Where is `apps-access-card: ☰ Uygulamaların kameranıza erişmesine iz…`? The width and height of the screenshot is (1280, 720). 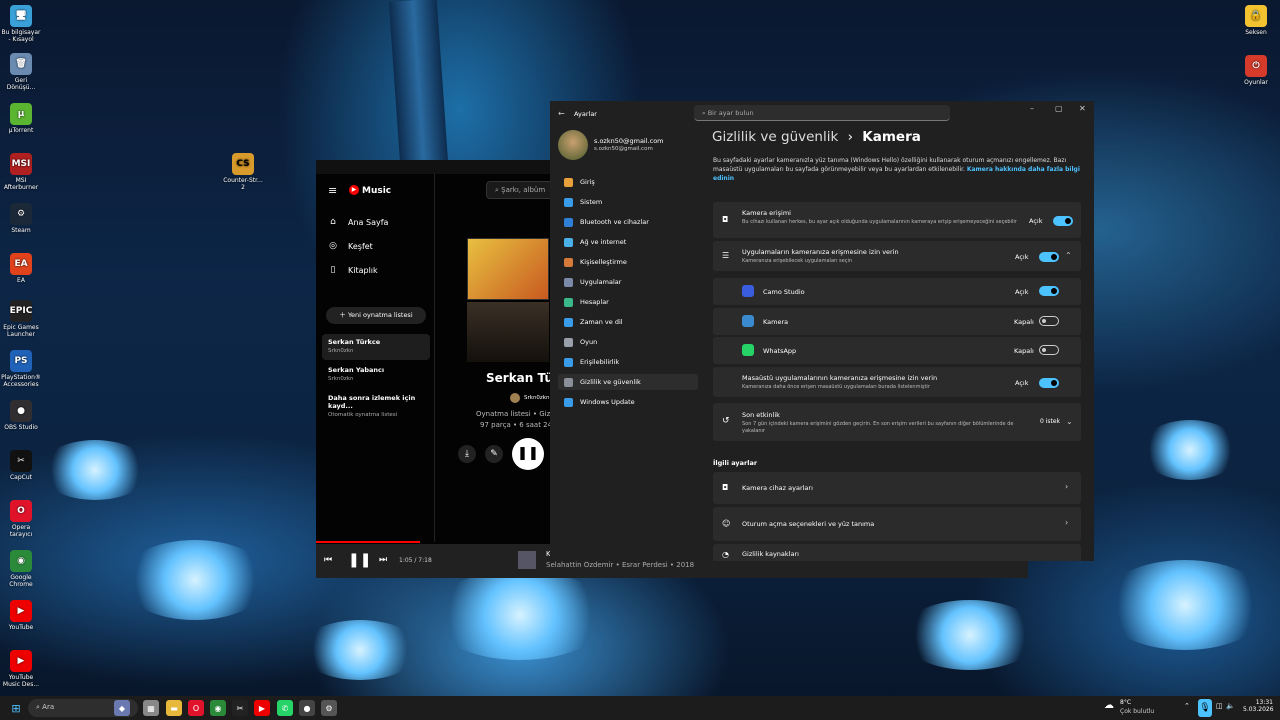
apps-access-card: ☰ Uygulamaların kameranıza erişmesine iz… is located at coordinates (897, 256).